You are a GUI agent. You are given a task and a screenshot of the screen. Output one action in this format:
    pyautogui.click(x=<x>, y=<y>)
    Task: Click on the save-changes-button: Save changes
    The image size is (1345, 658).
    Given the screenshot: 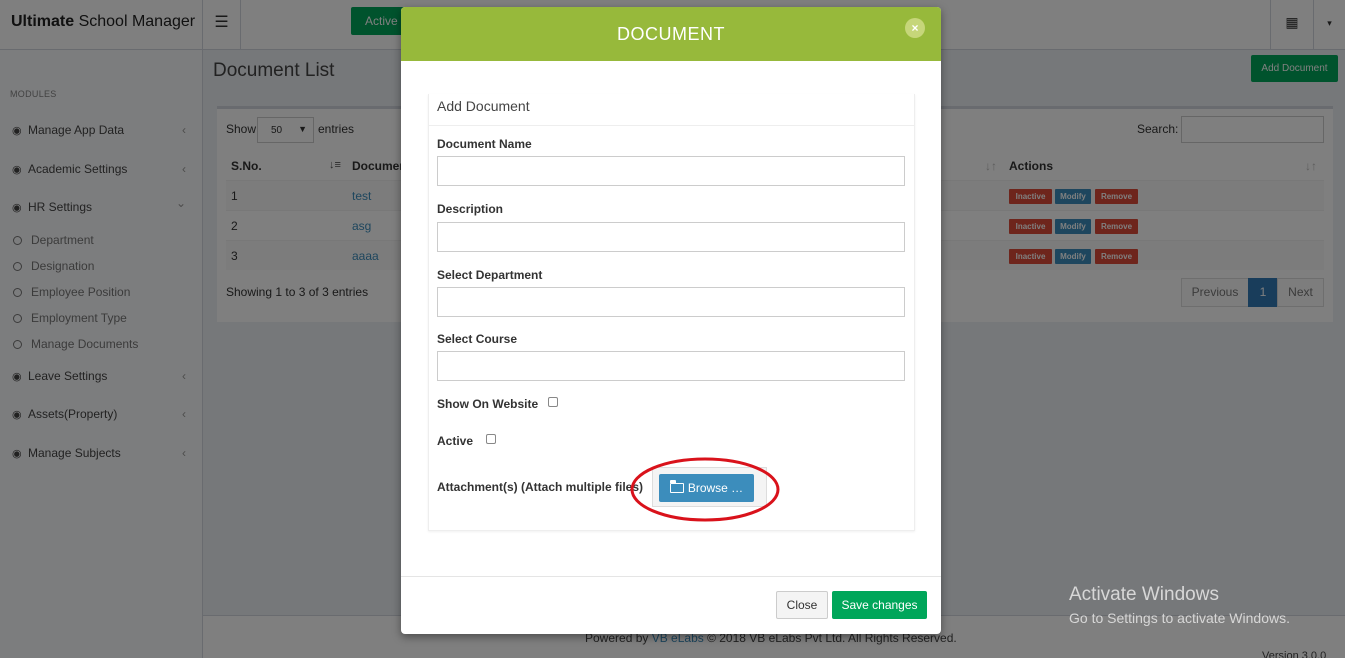 What is the action you would take?
    pyautogui.click(x=879, y=605)
    